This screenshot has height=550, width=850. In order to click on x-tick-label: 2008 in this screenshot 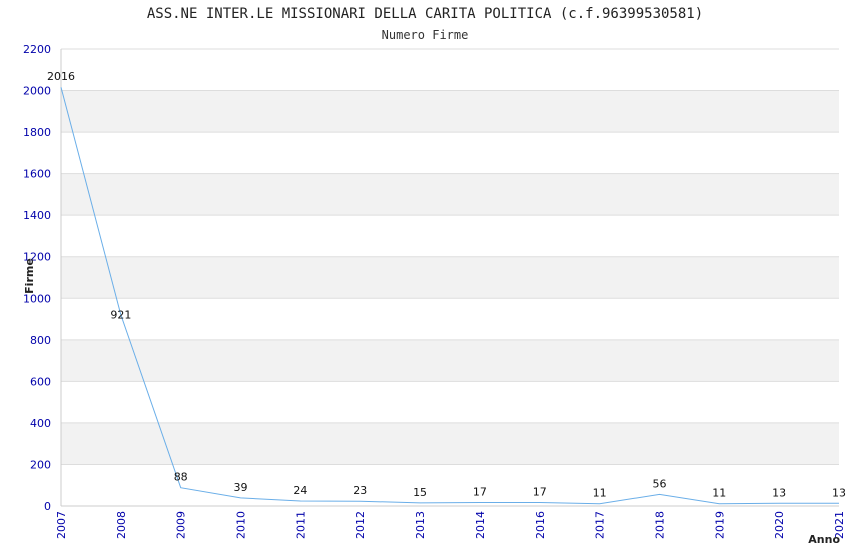, I will do `click(121, 525)`.